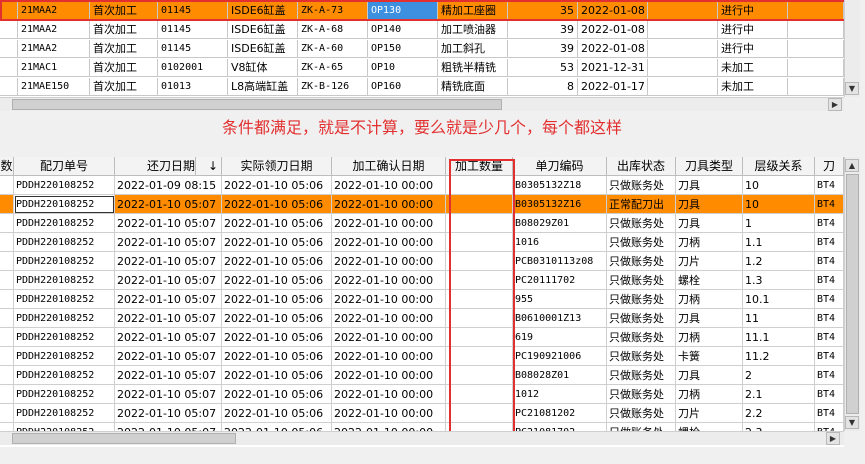 The width and height of the screenshot is (865, 464). Describe the element at coordinates (543, 68) in the screenshot. I see `cell-qty: 53` at that location.